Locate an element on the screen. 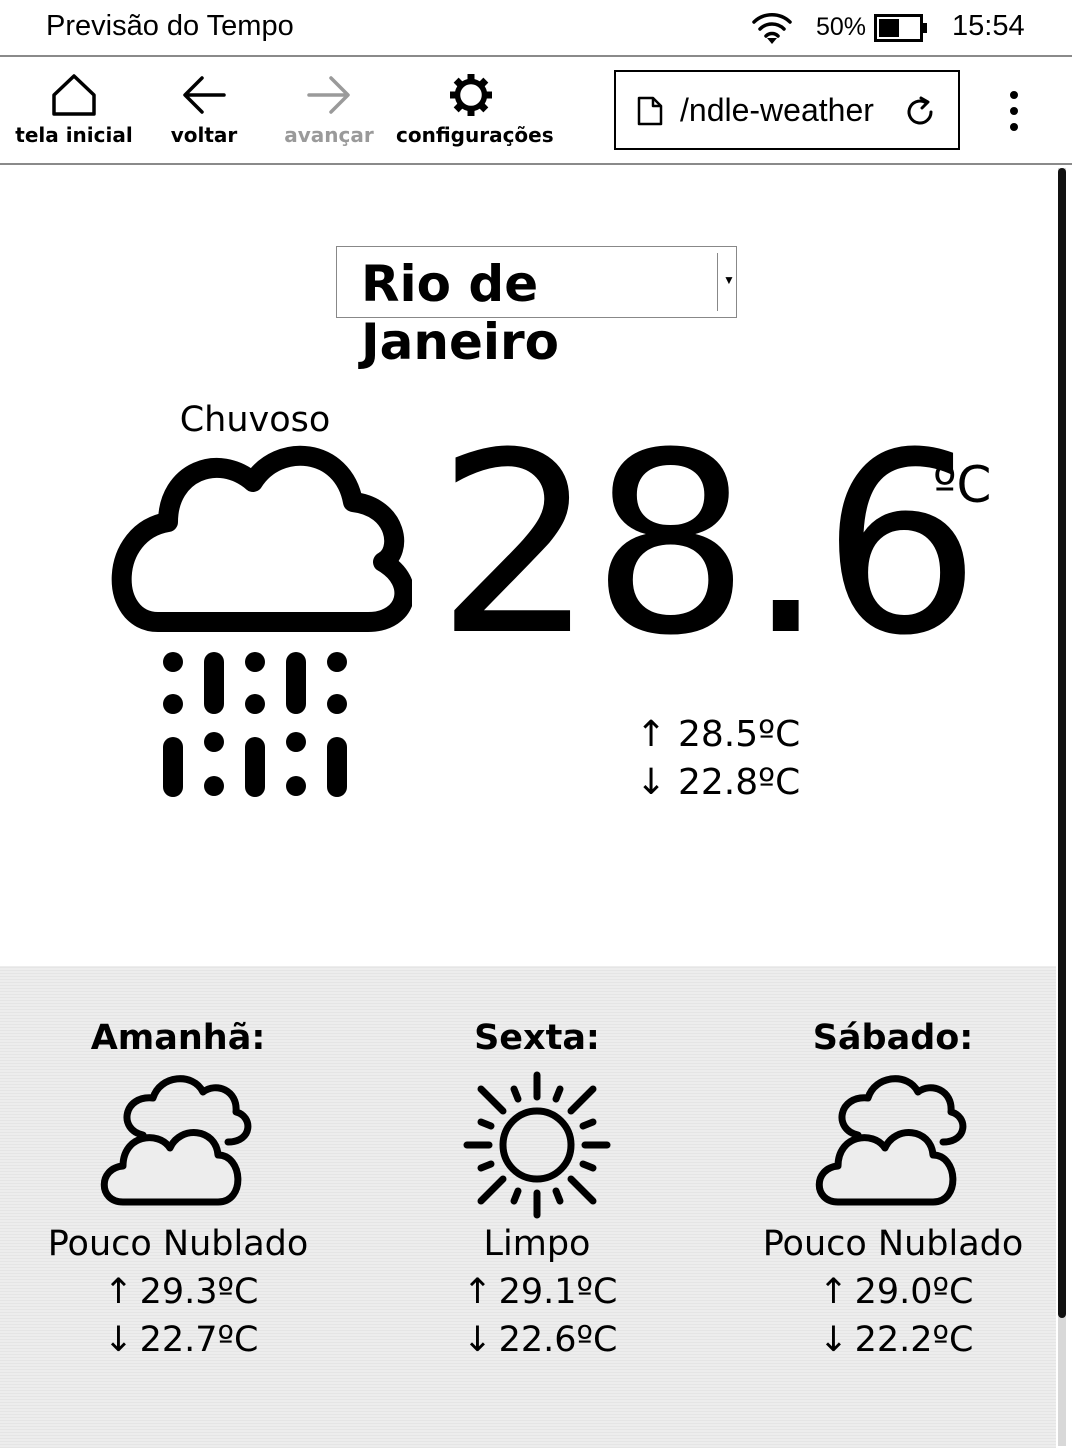 The image size is (1072, 1448). city-select: Rio de Janeiro ▼ is located at coordinates (536, 308).